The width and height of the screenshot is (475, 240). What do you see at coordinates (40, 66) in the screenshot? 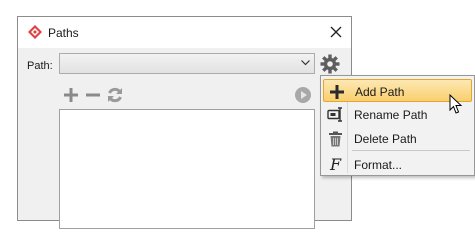
I see `path-label: Path:` at bounding box center [40, 66].